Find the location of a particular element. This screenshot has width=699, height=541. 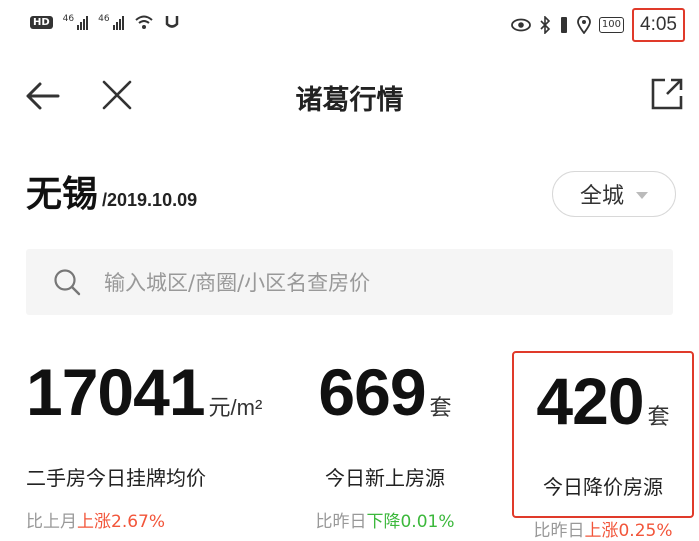

stat-change-value: 上涨2.67% is located at coordinates (121, 522).